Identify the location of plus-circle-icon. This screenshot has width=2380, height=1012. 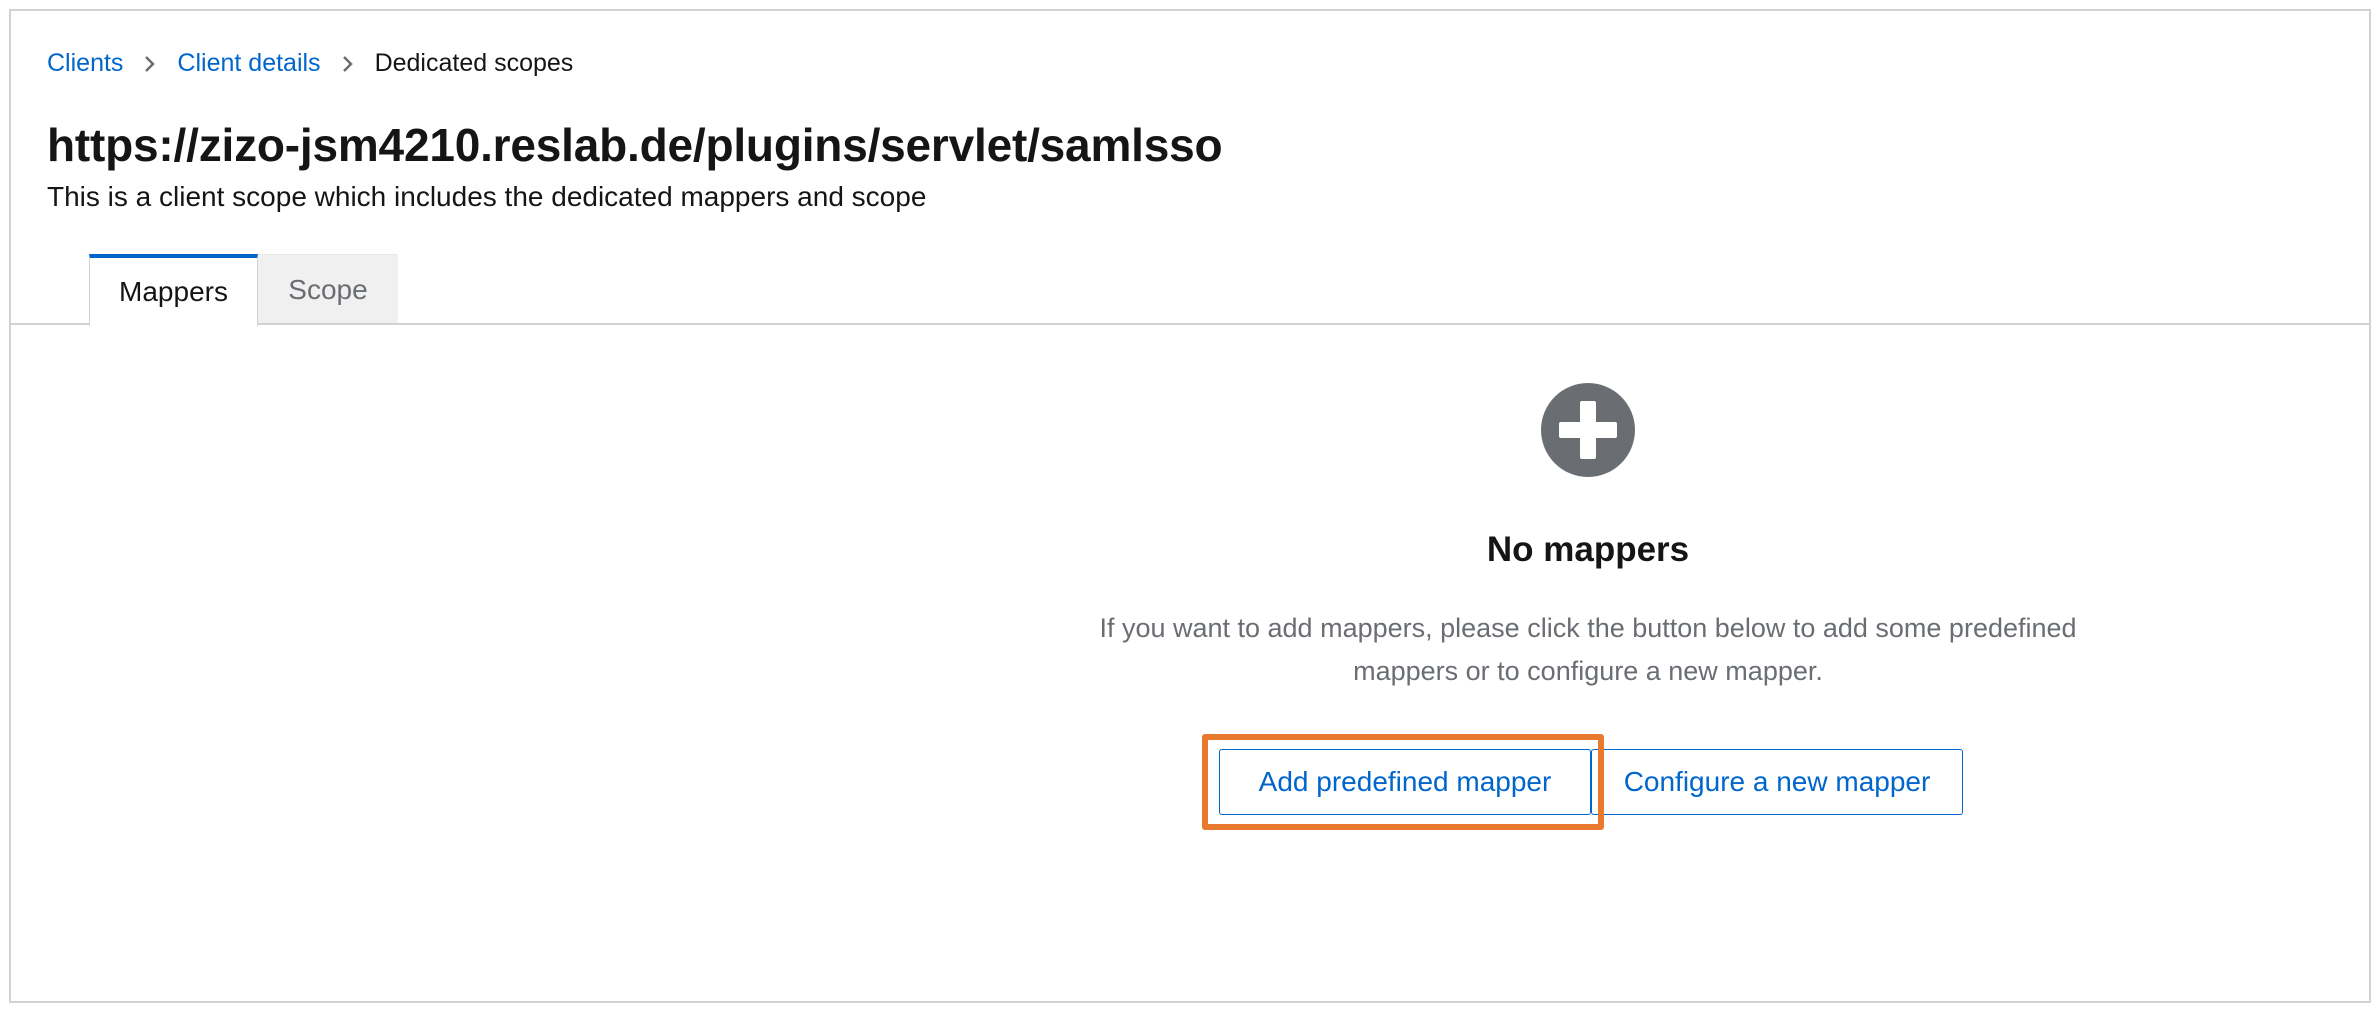
(1588, 430).